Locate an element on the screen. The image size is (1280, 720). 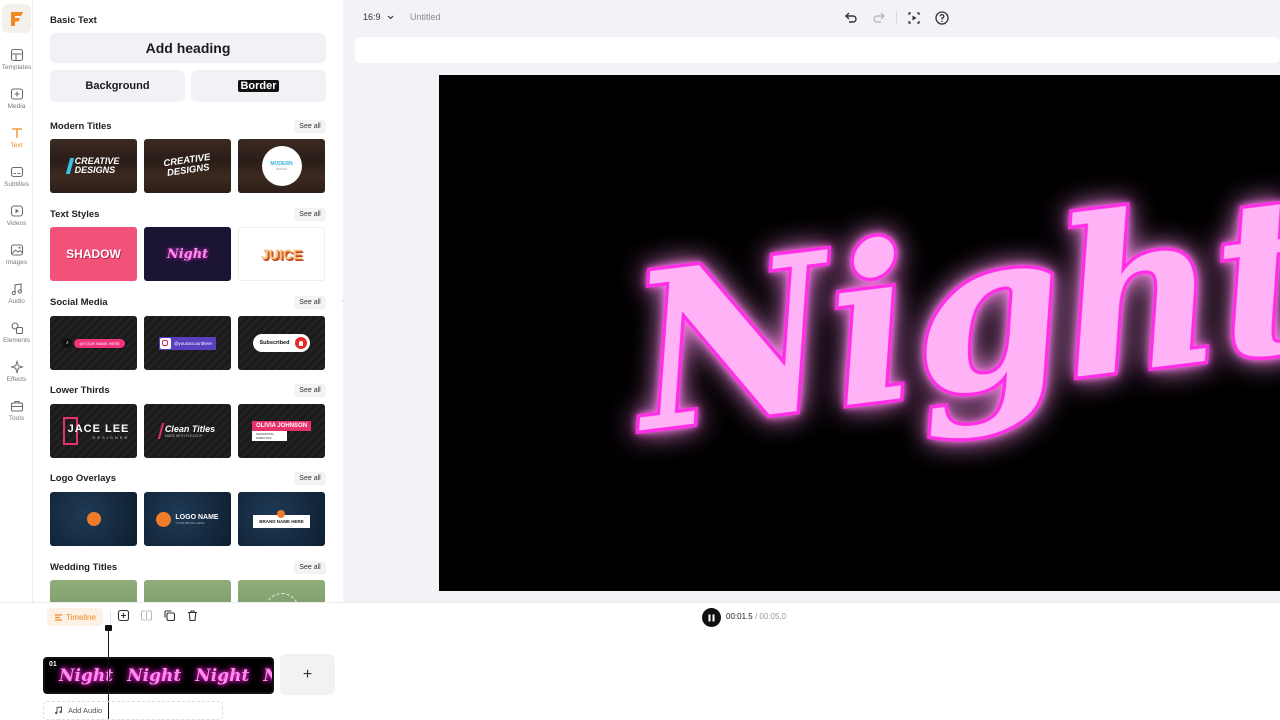
olivia-johnson-thumb: OLIVIA JOHNSON MARKETING DIRECTOR is located at coordinates (281, 431).